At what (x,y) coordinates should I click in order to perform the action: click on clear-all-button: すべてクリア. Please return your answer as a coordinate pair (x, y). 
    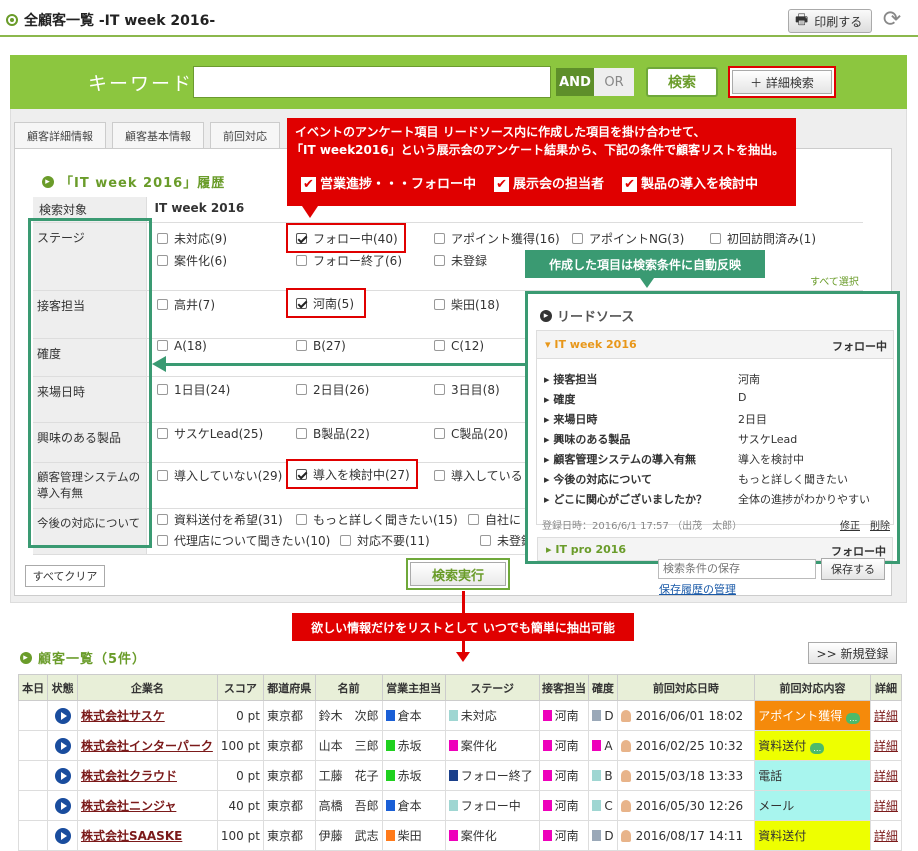
    Looking at the image, I should click on (65, 576).